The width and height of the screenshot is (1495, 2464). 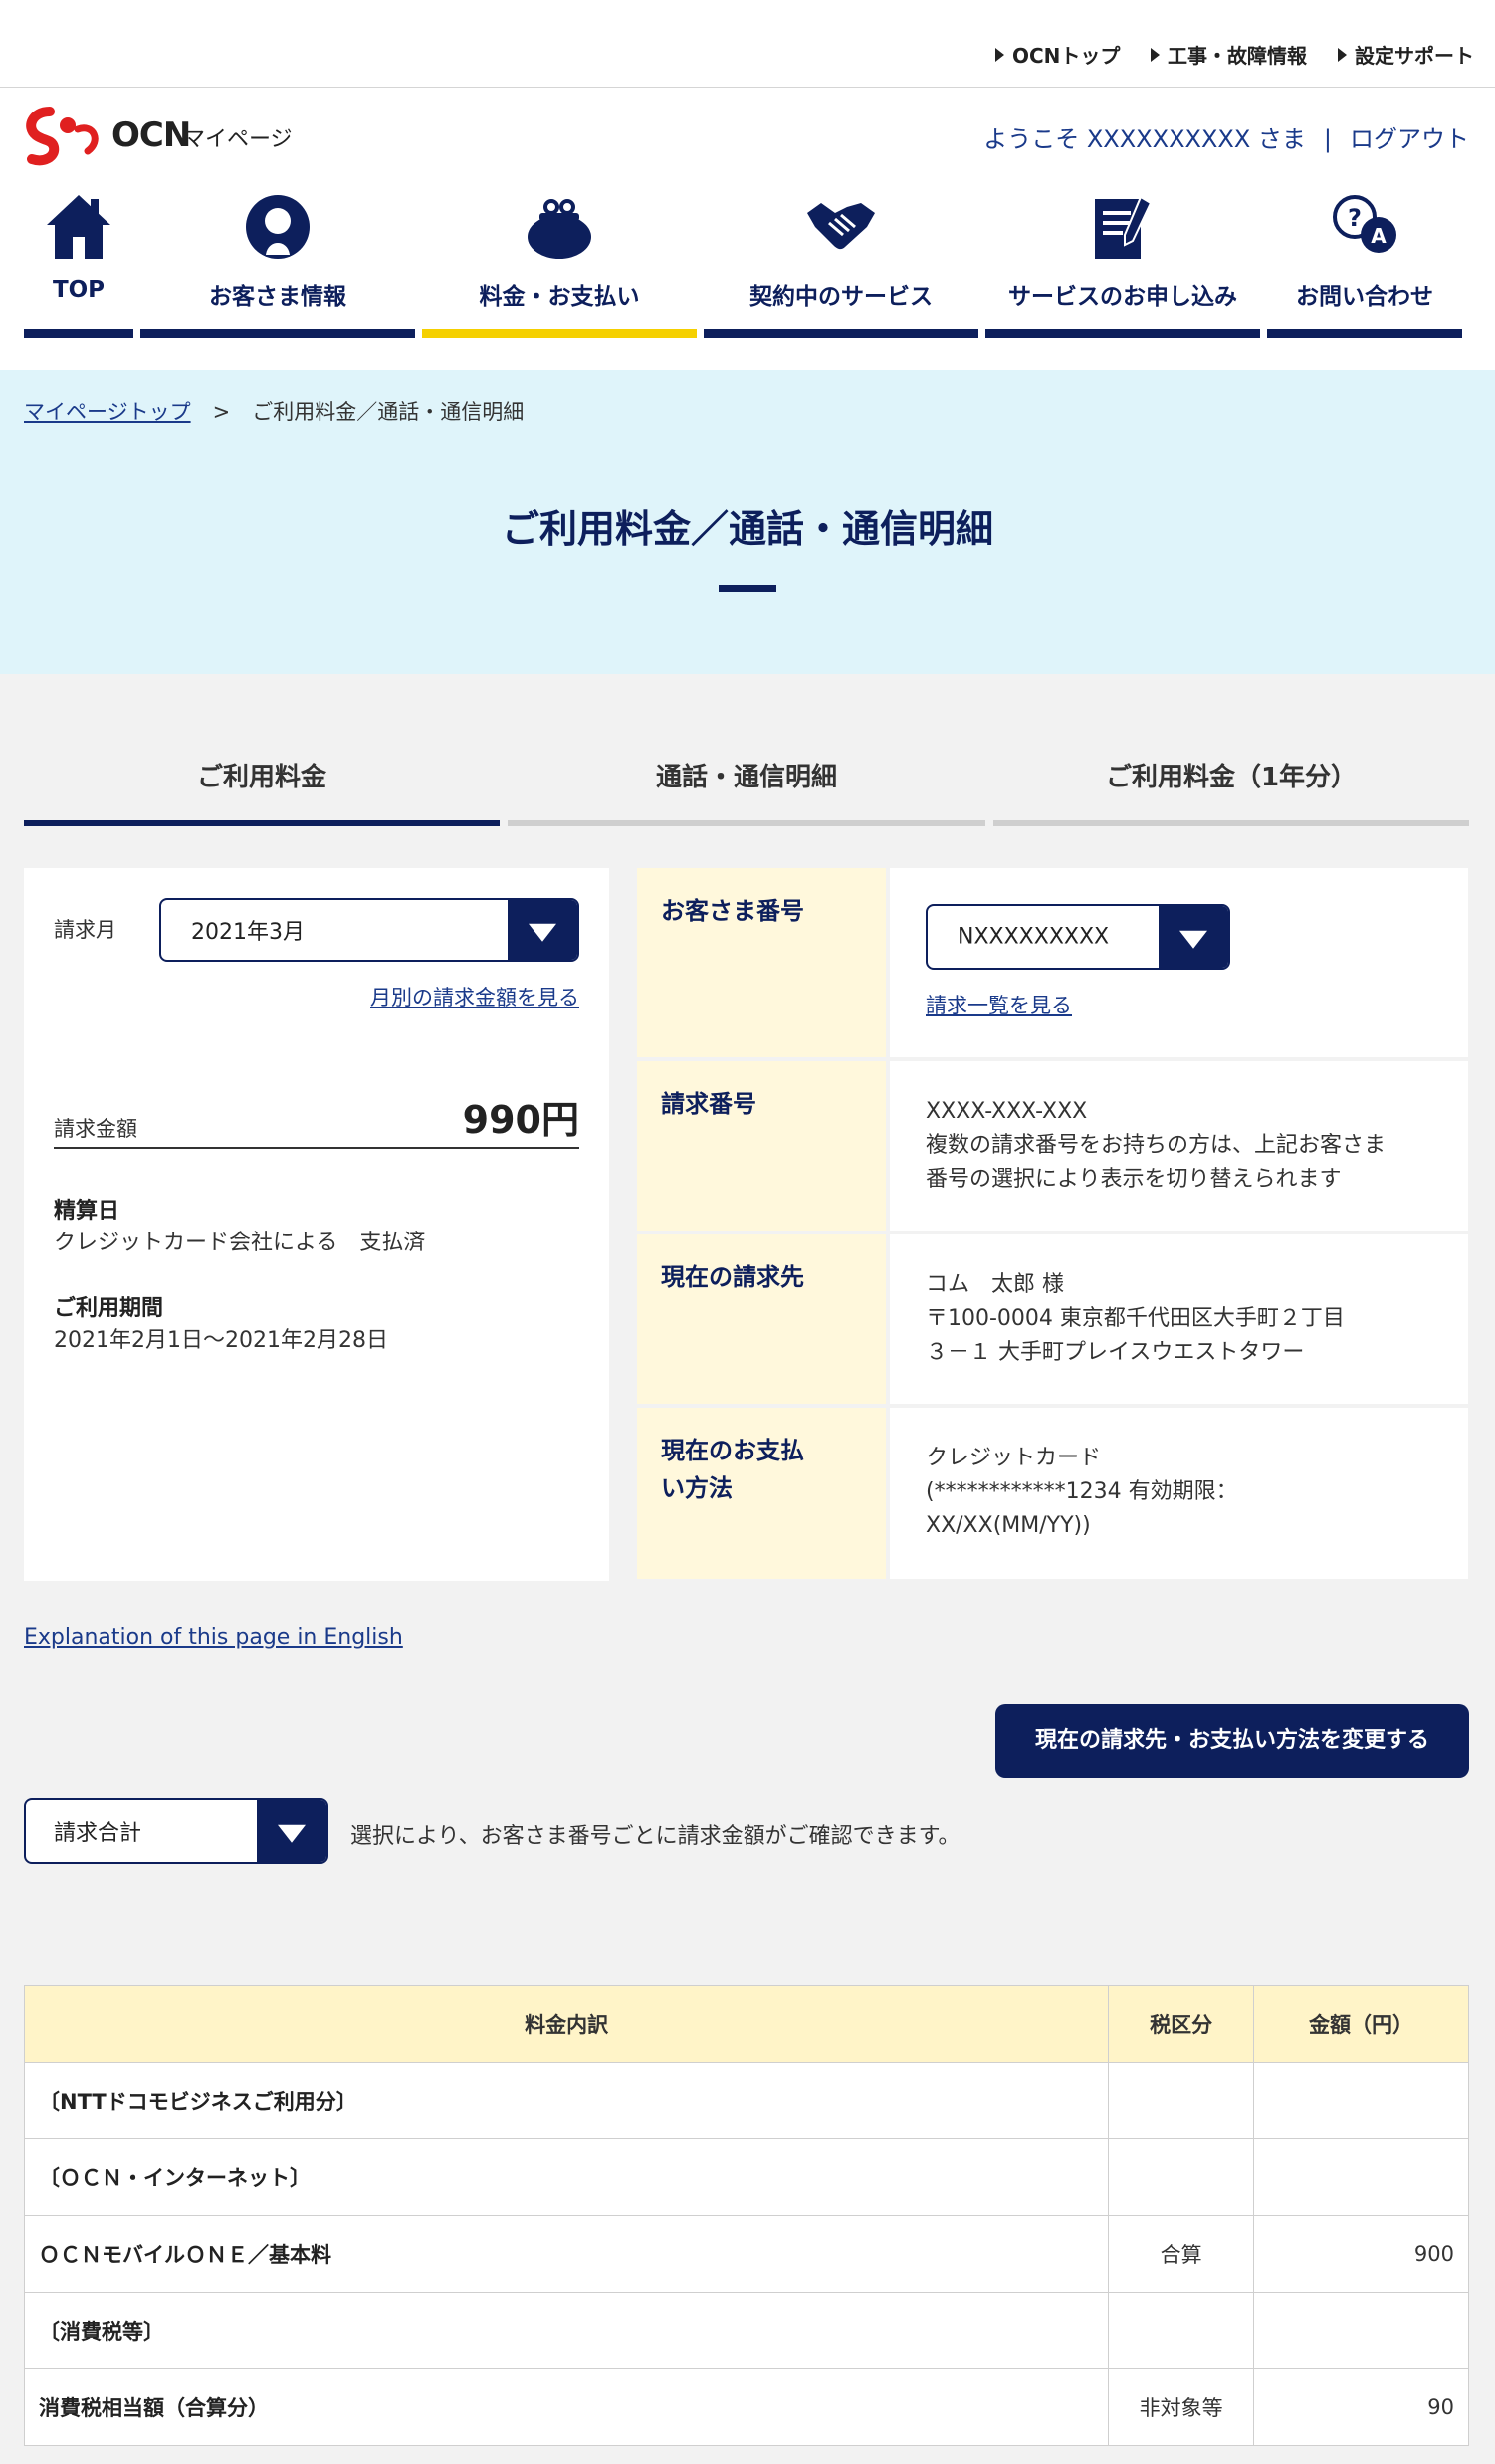 I want to click on settle-date-label: 精算日, so click(x=87, y=1212).